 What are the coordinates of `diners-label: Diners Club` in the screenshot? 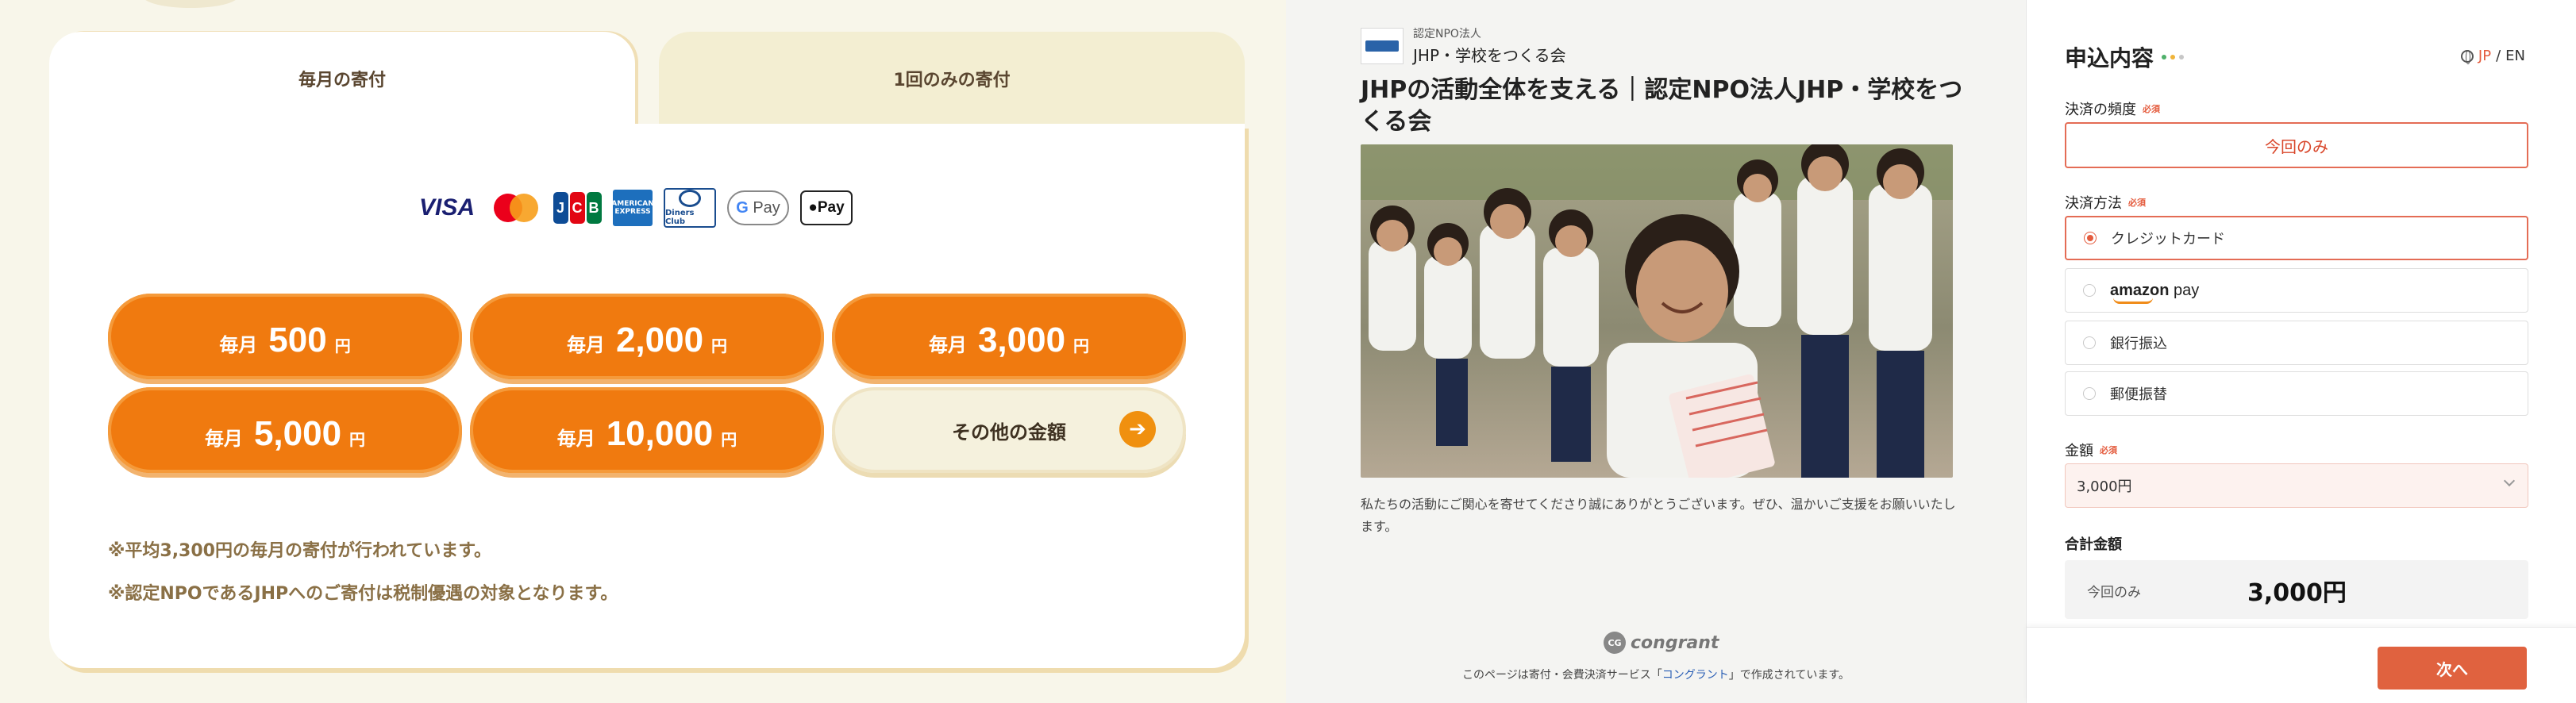 It's located at (680, 217).